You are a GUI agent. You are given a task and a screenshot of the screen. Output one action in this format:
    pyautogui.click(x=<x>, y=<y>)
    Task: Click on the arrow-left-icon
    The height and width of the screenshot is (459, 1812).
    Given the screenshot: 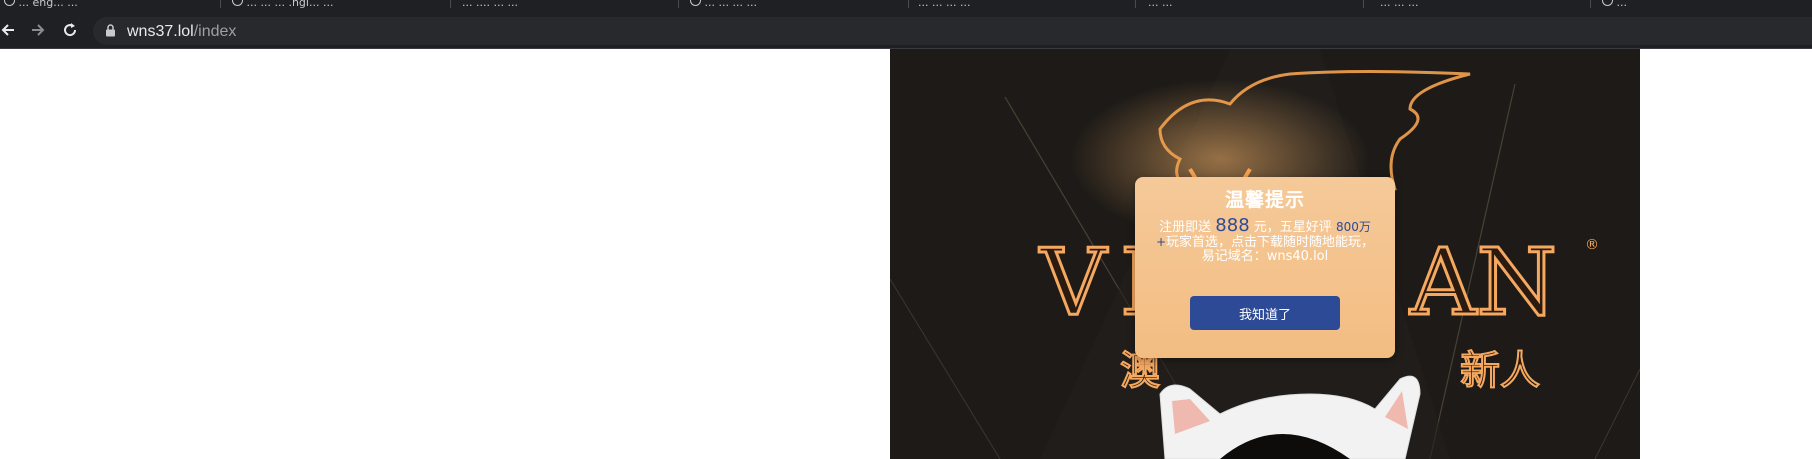 What is the action you would take?
    pyautogui.click(x=7, y=30)
    